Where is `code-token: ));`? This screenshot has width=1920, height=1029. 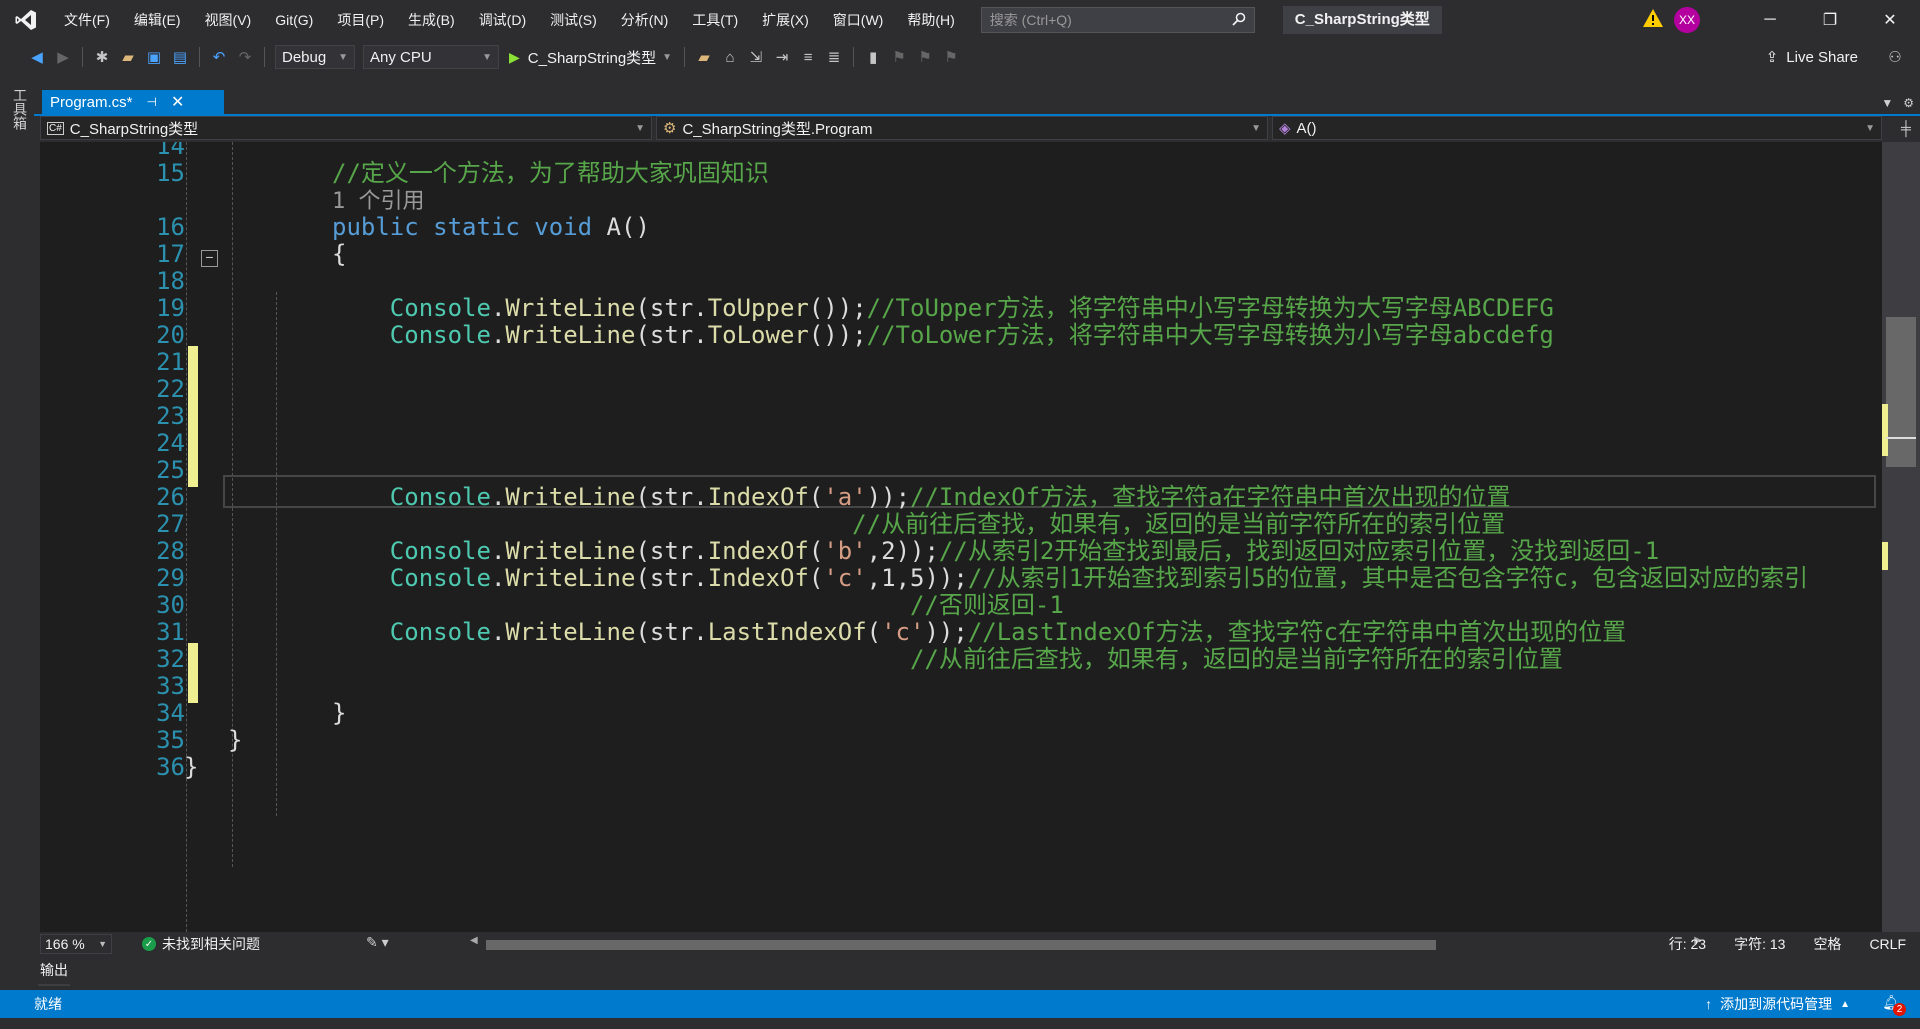
code-token: )); is located at coordinates (888, 497).